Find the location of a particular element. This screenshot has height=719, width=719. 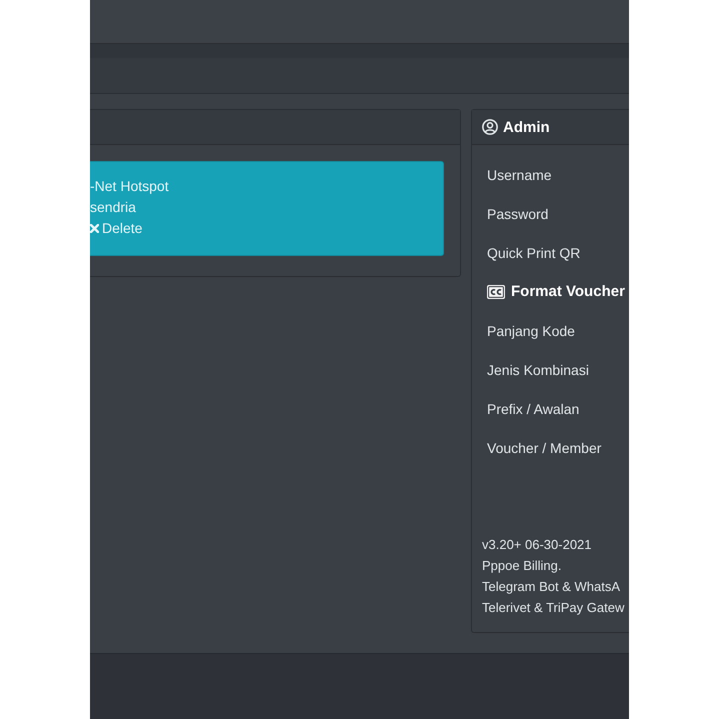

delete-link: Delete is located at coordinates (116, 228).